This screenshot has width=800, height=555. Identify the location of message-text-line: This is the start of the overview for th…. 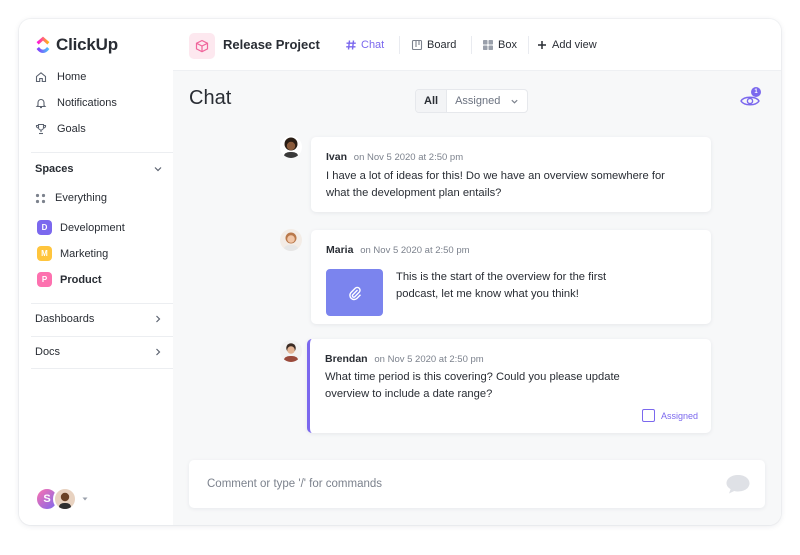
(501, 277).